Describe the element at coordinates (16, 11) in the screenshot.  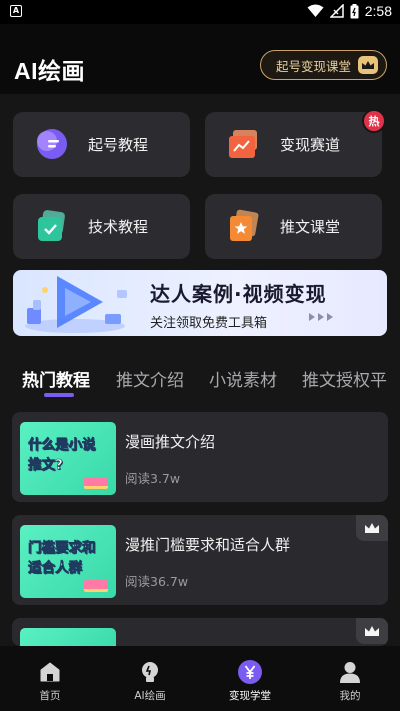
I see `notification-icon: A` at that location.